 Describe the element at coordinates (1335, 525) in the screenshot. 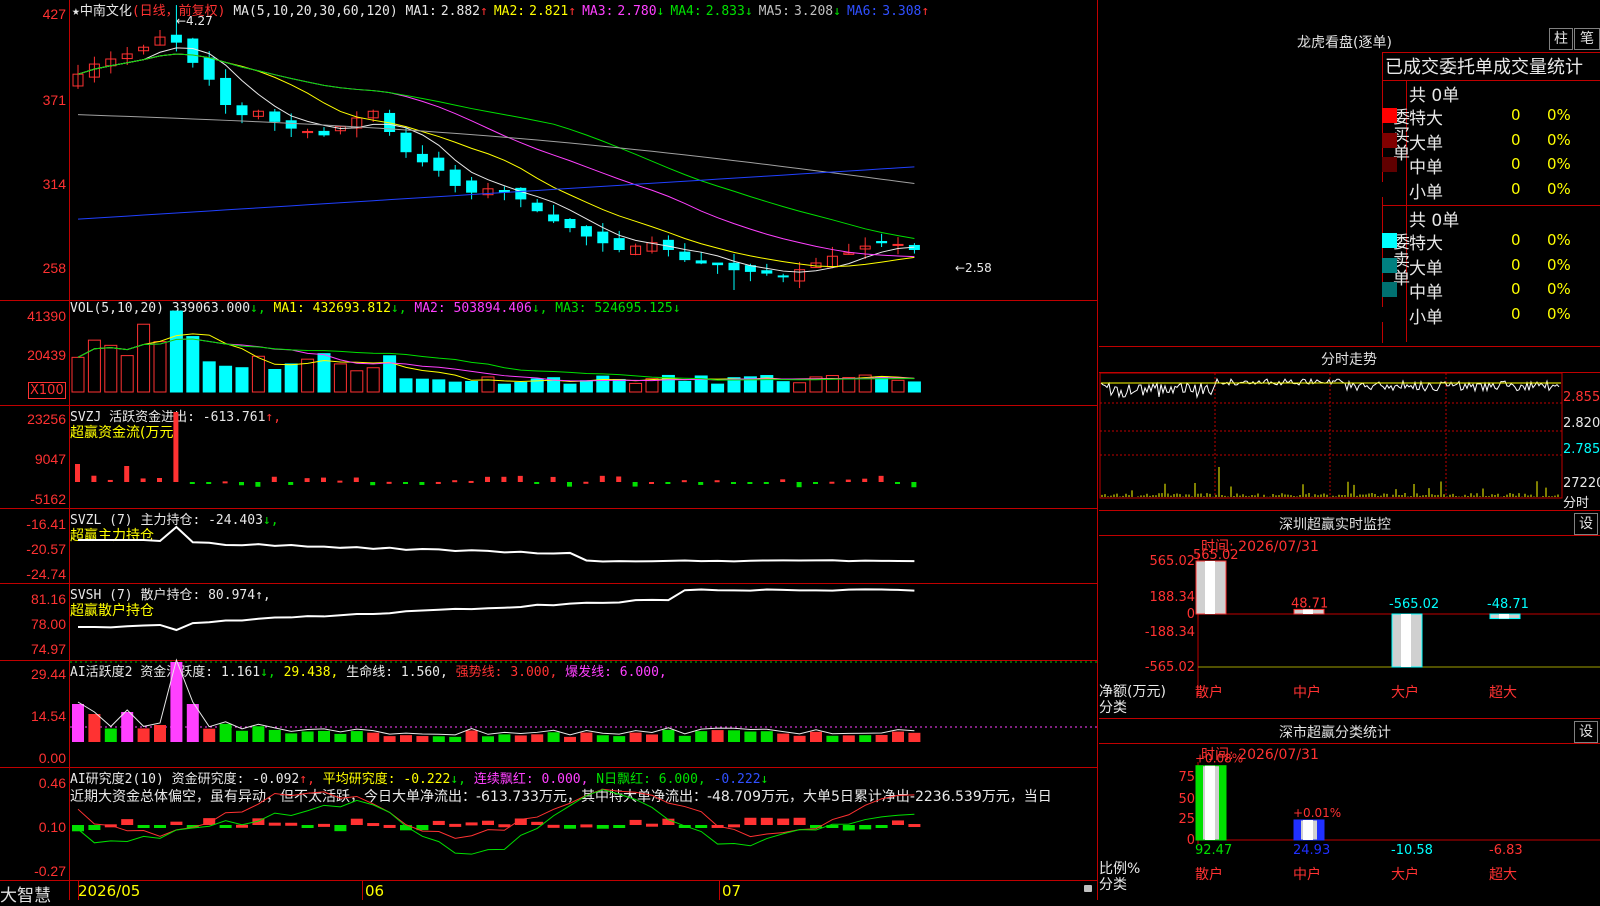

I see `sz-monitor-title: 深圳超赢实时监控` at that location.